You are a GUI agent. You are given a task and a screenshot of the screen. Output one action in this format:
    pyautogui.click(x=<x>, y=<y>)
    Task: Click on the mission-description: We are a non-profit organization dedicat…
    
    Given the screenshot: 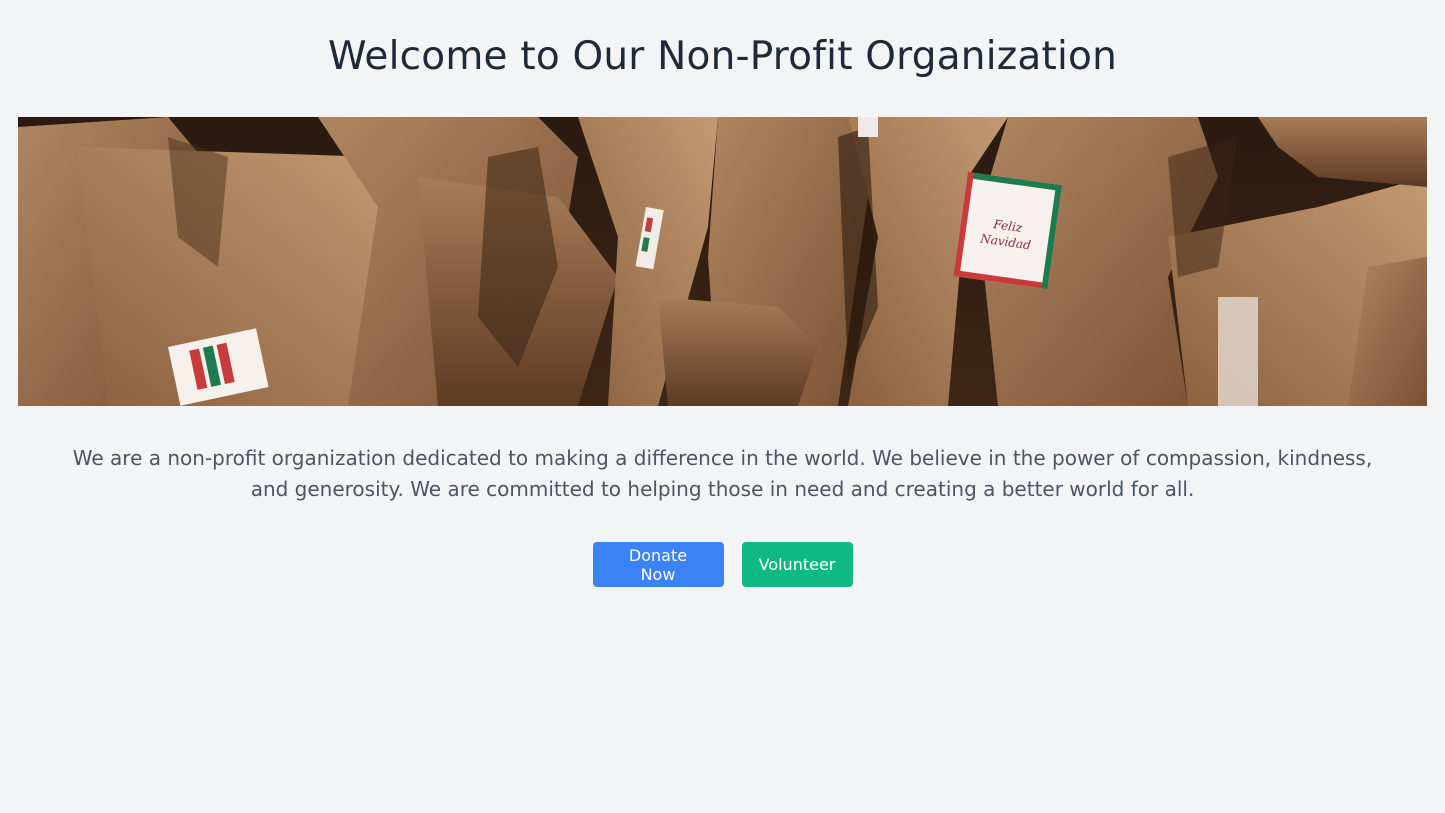 What is the action you would take?
    pyautogui.click(x=722, y=473)
    